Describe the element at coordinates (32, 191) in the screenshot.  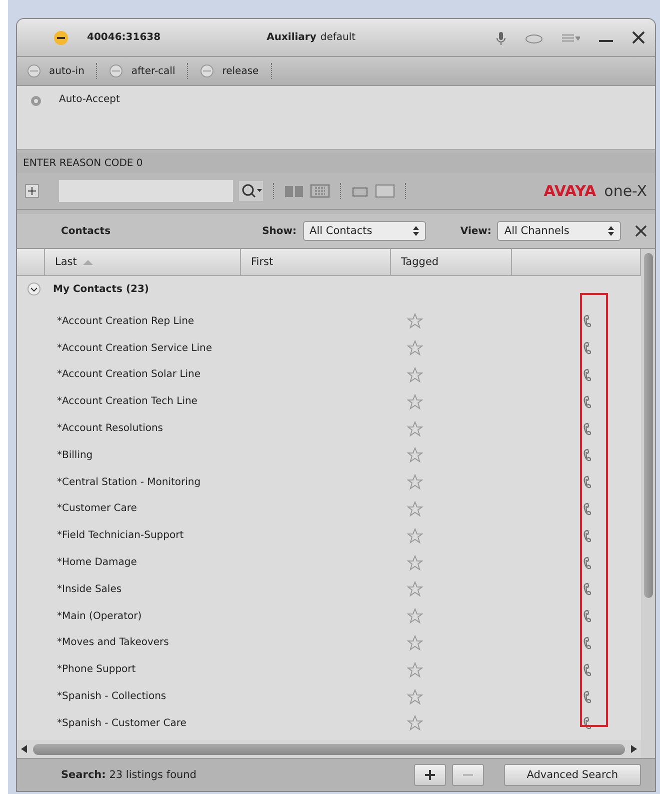
I see `add-icon` at that location.